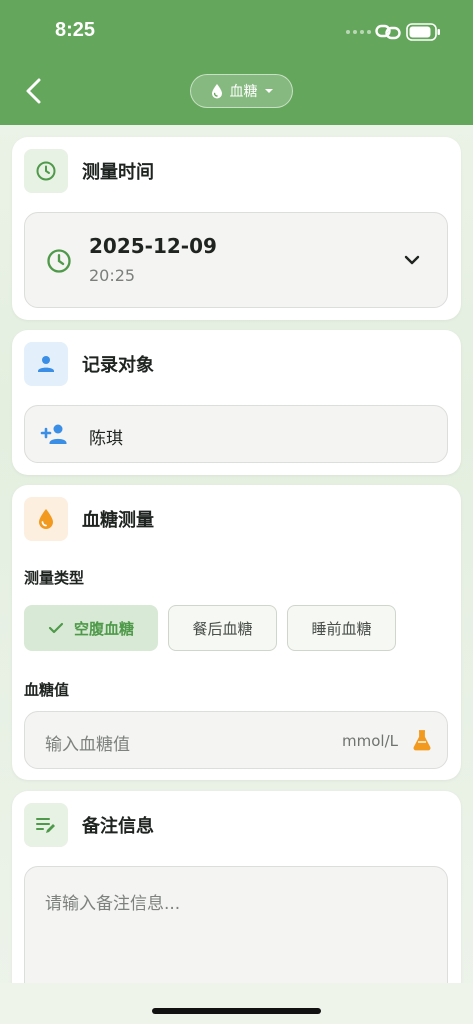 The image size is (473, 1024). I want to click on person-icon, so click(46, 364).